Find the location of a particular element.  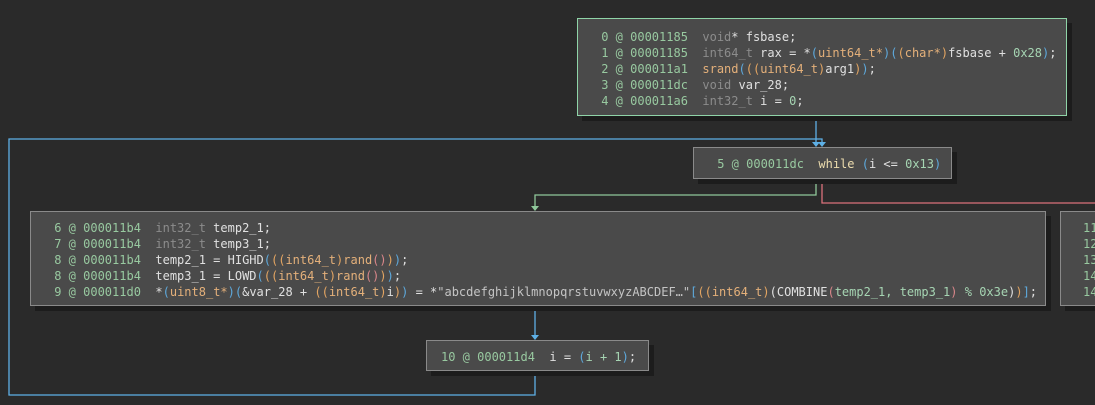

code-token: * is located at coordinates (159, 292).